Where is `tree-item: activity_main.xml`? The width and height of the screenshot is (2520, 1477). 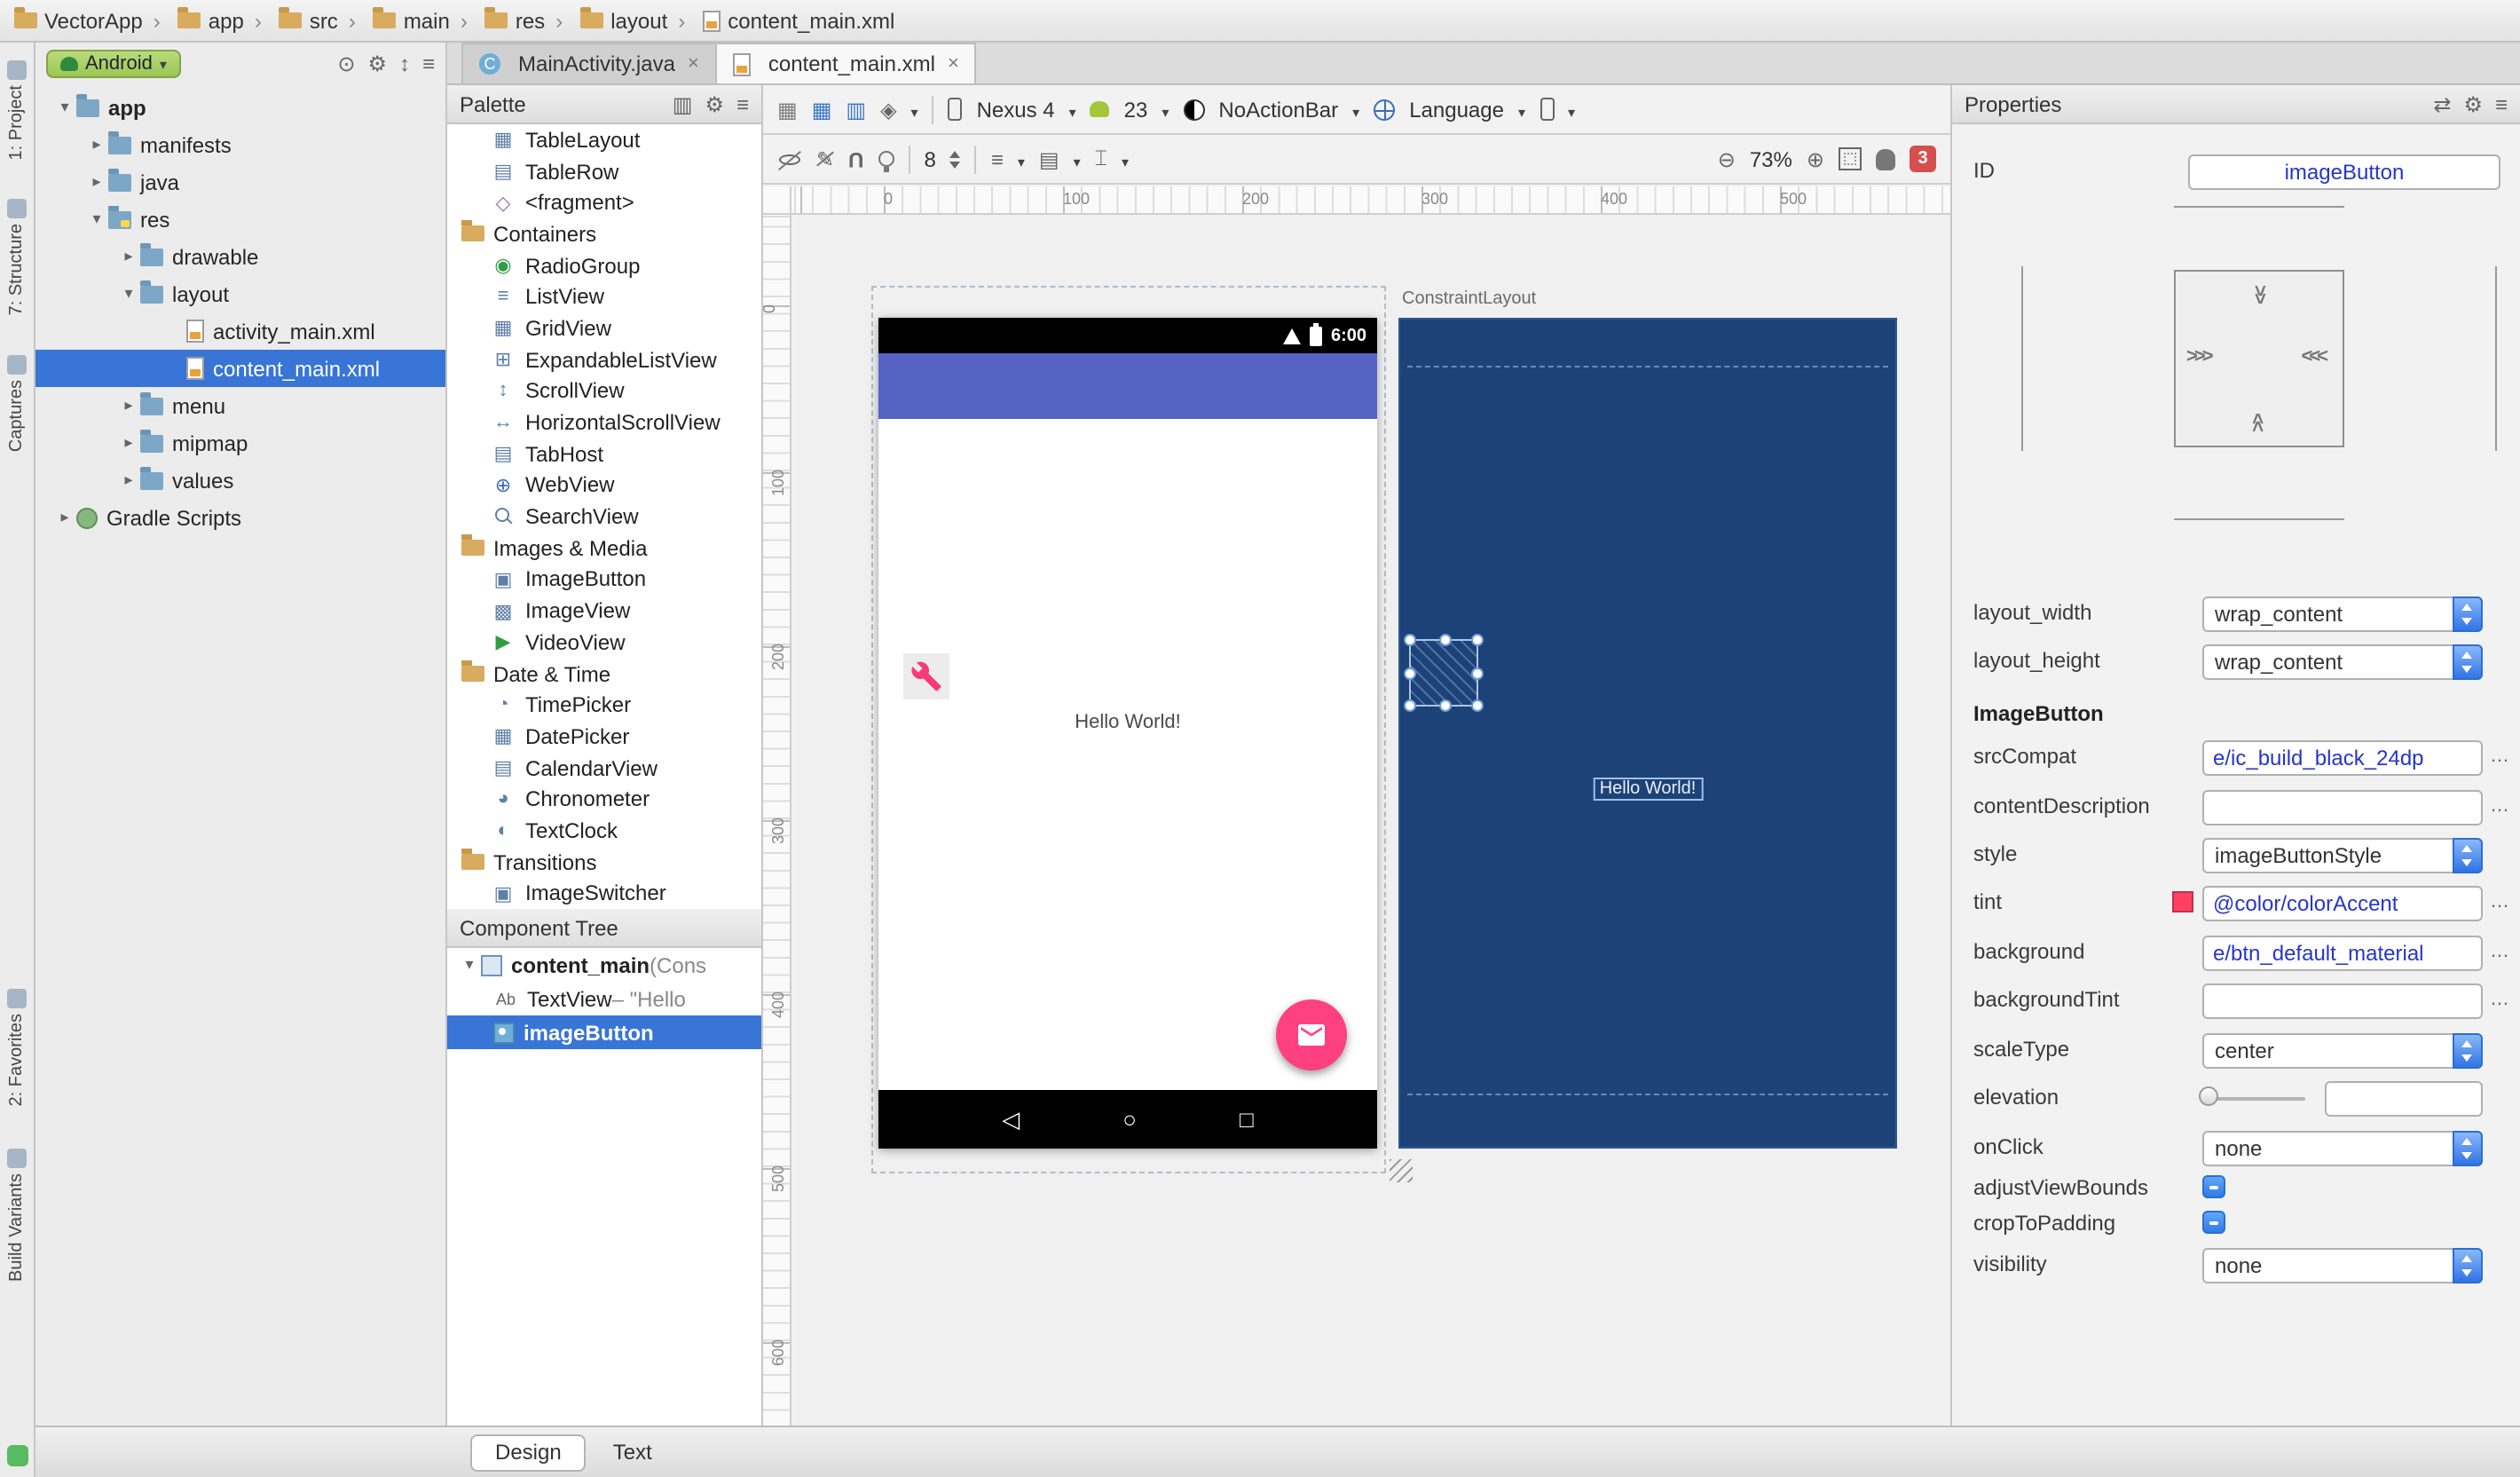 tree-item: activity_main.xml is located at coordinates (240, 331).